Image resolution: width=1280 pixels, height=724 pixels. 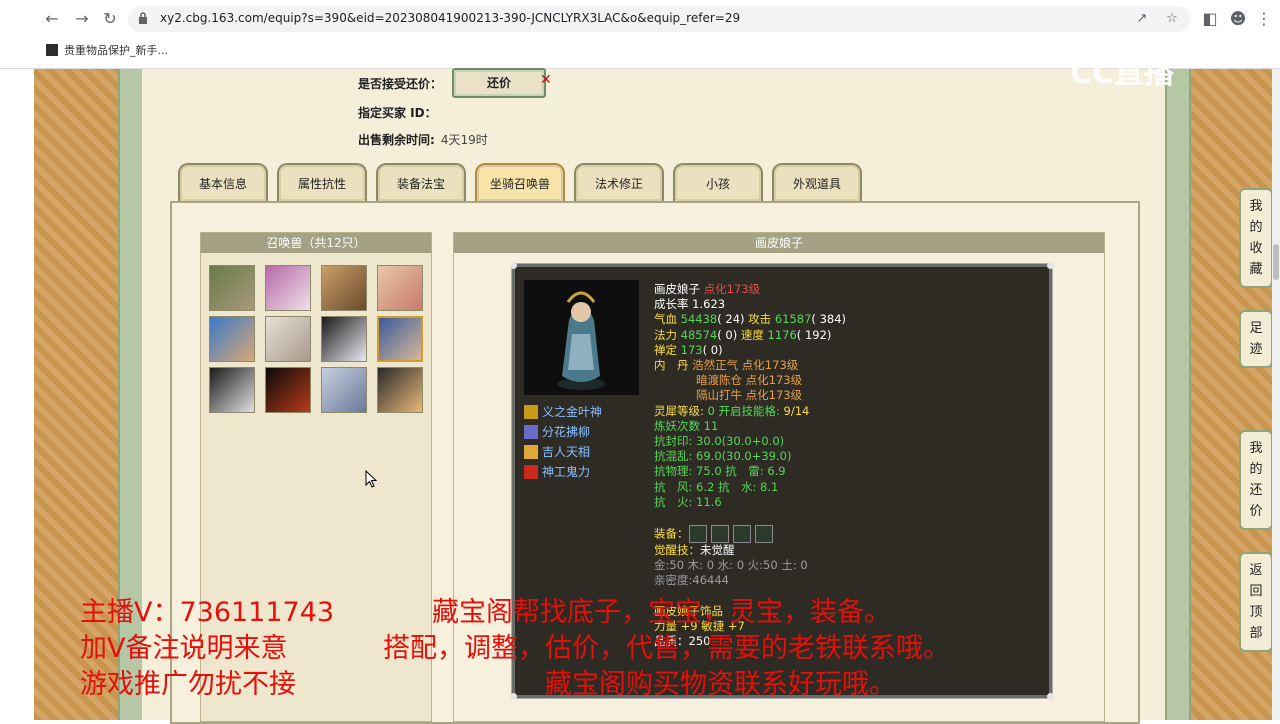 What do you see at coordinates (223, 182) in the screenshot?
I see `tab-basic-info: 基本信息` at bounding box center [223, 182].